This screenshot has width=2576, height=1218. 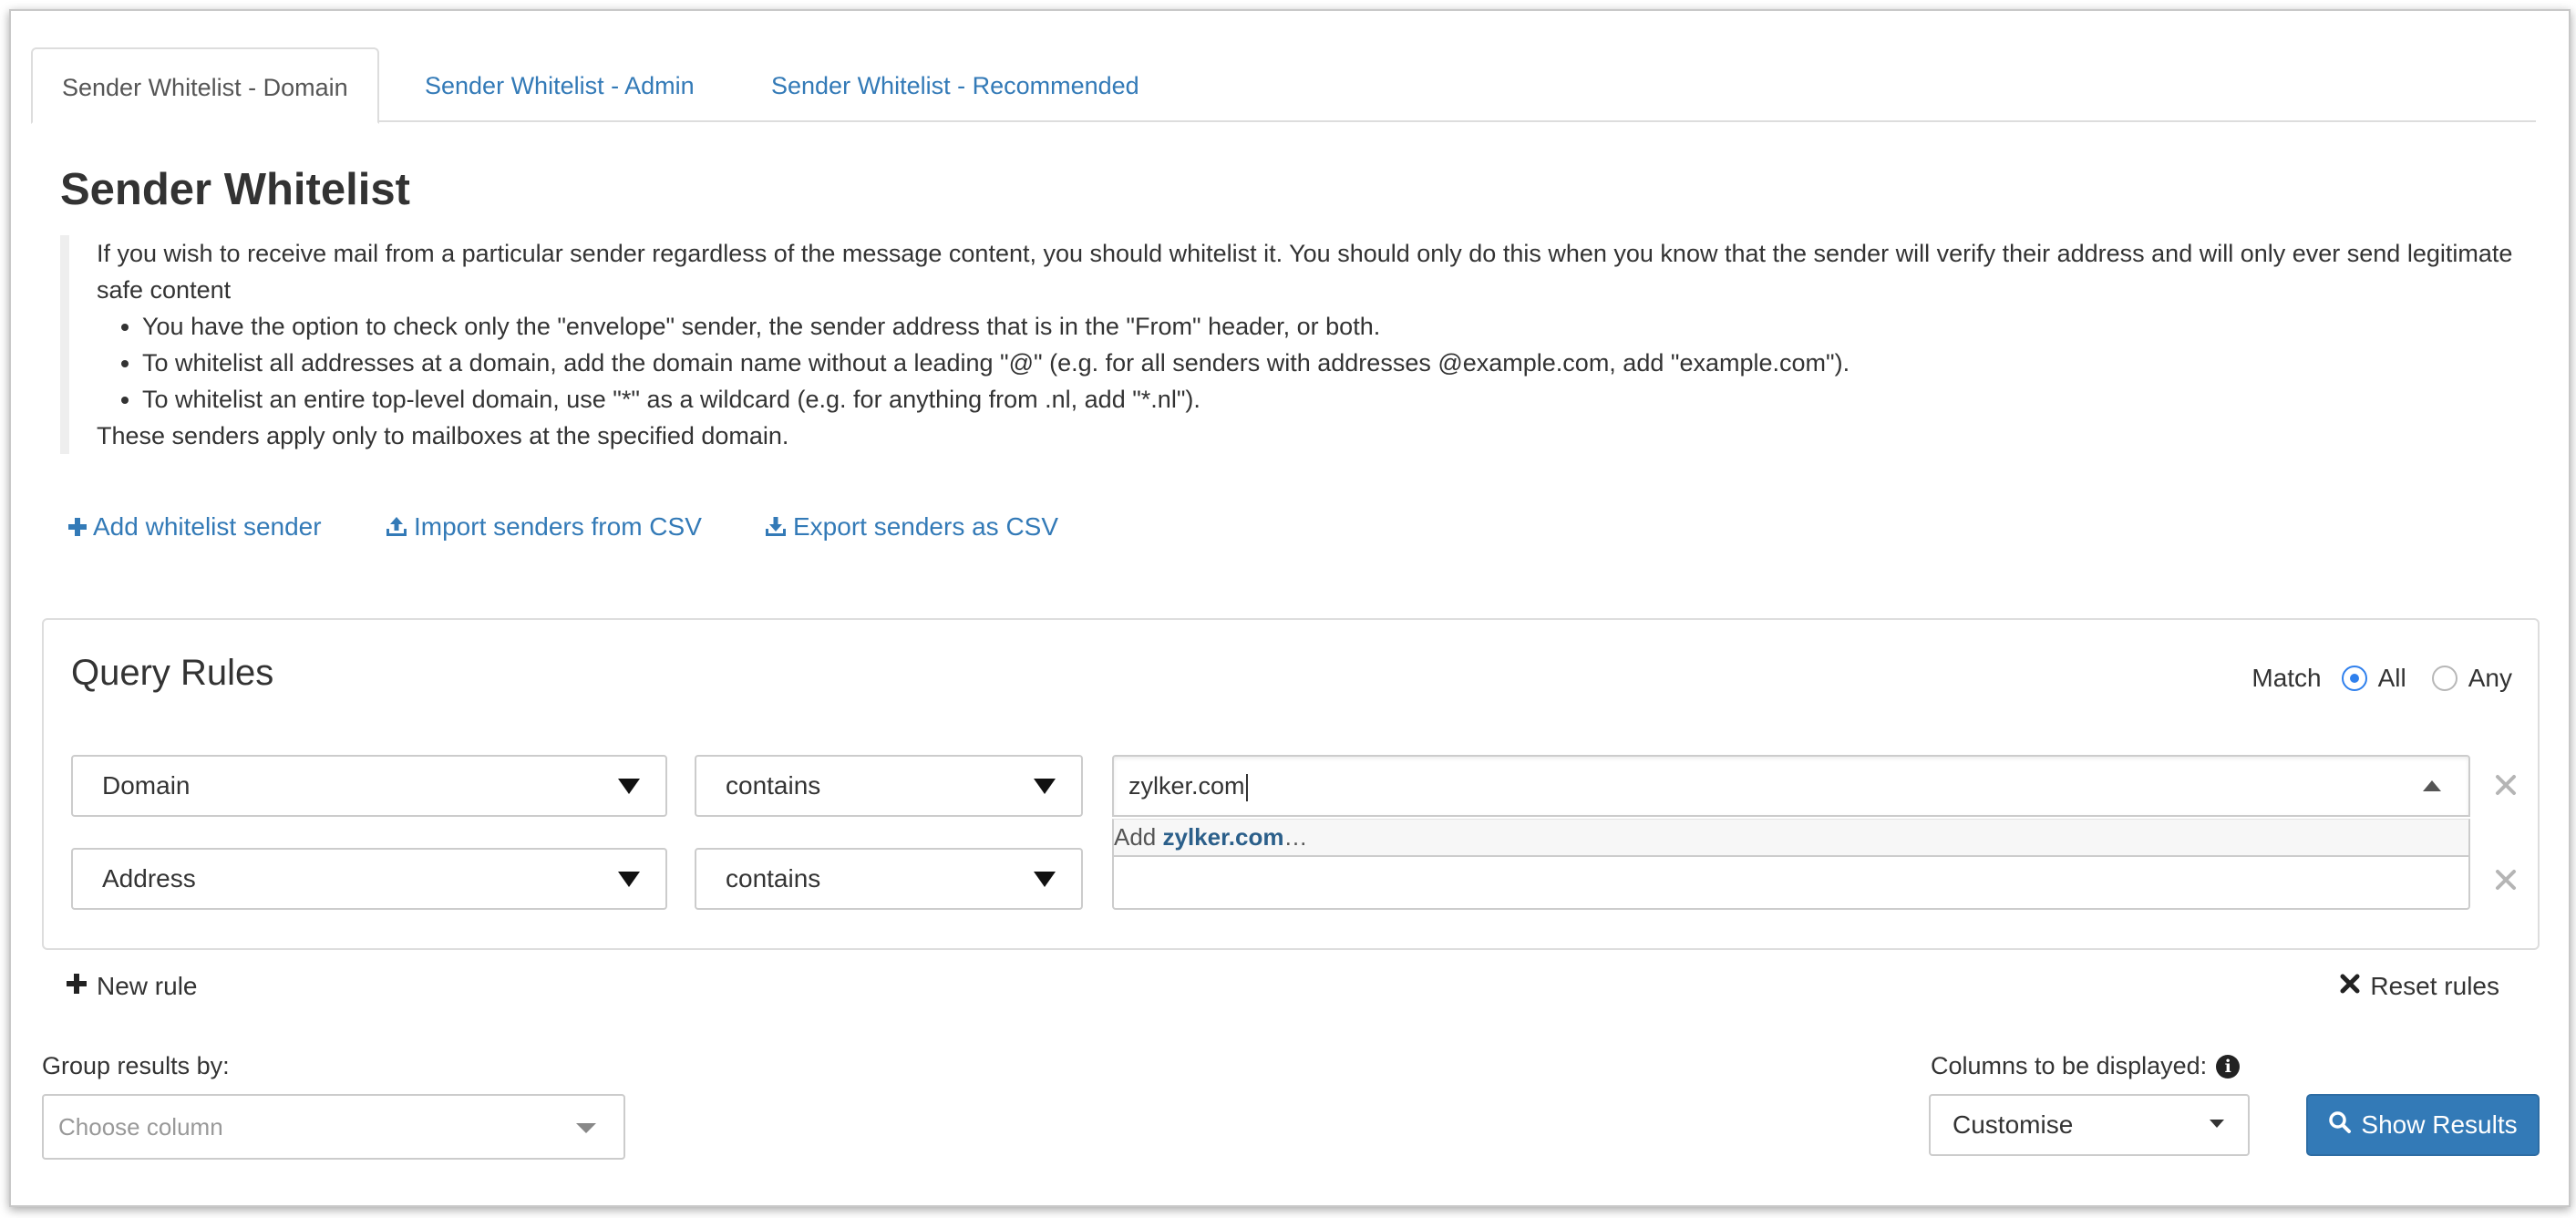 I want to click on match-all-label: All, so click(x=2391, y=678).